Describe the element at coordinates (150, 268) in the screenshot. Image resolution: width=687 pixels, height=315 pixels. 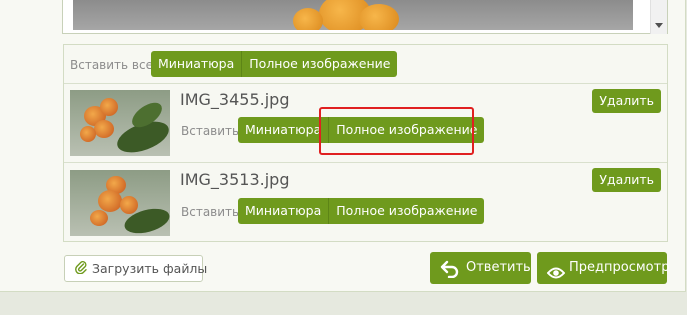
I see `upload-files-label: Загрузить файлы` at that location.